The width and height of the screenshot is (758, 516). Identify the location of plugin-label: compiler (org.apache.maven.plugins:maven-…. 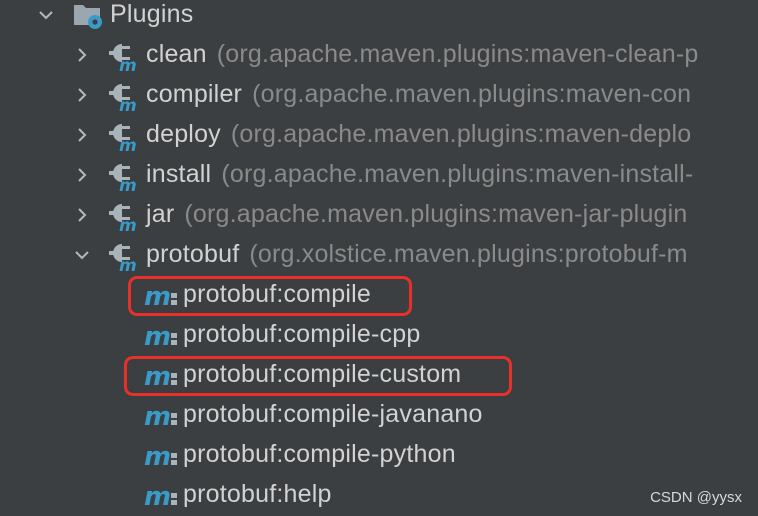
(418, 94).